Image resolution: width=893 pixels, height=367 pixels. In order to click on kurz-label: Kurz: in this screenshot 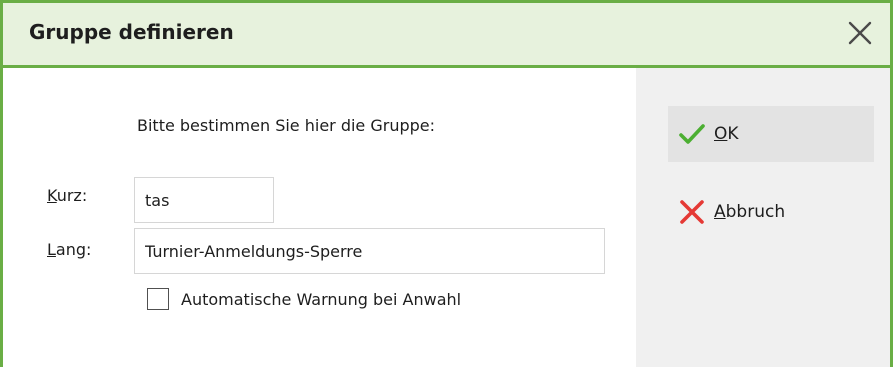, I will do `click(67, 195)`.